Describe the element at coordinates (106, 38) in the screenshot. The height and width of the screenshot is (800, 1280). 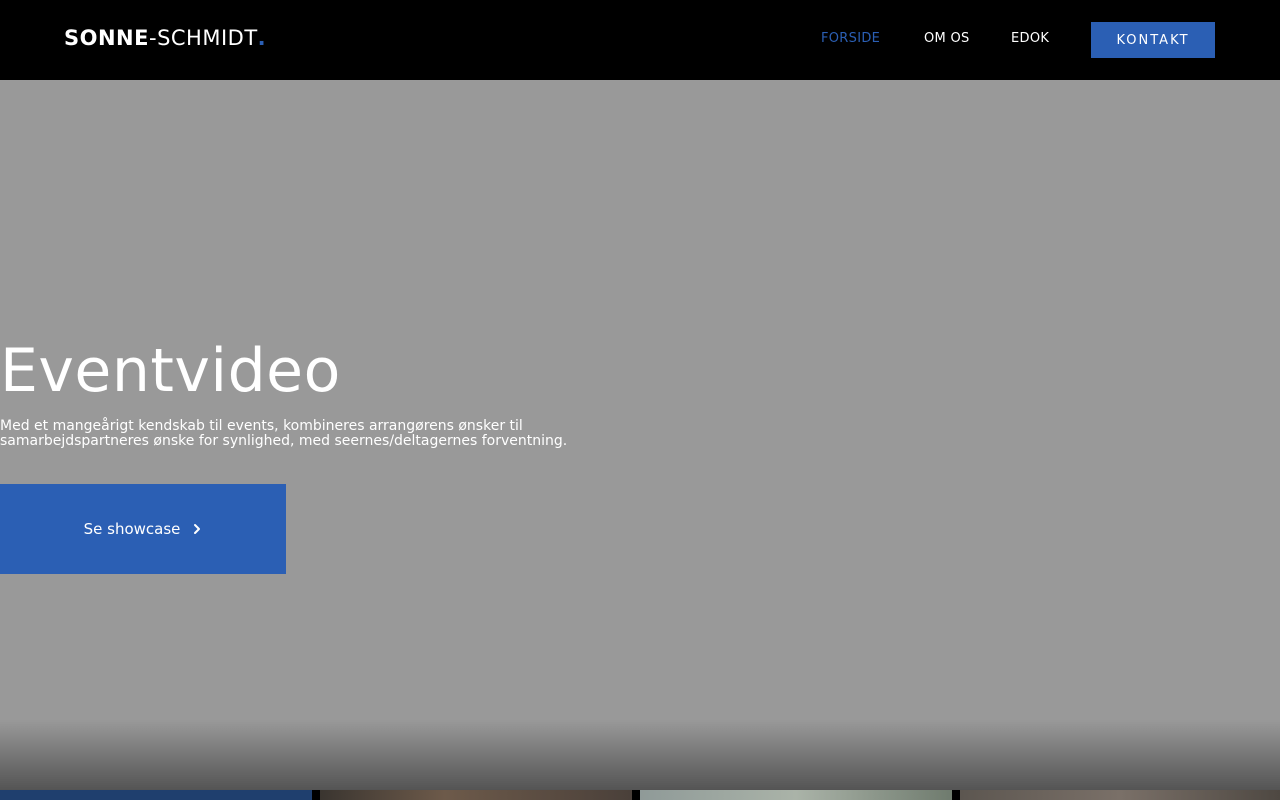
I see `logo-part-sonne: SONNE` at that location.